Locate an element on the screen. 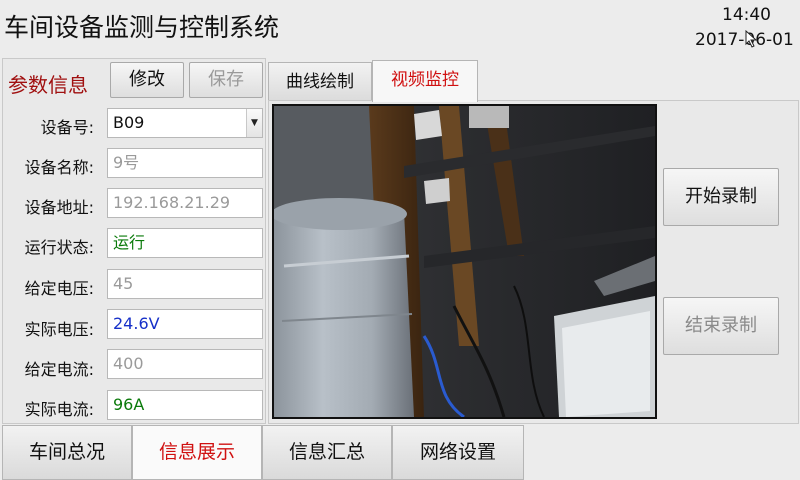 This screenshot has width=800, height=480. app-title: 车间设备监测与控制系统 is located at coordinates (142, 27).